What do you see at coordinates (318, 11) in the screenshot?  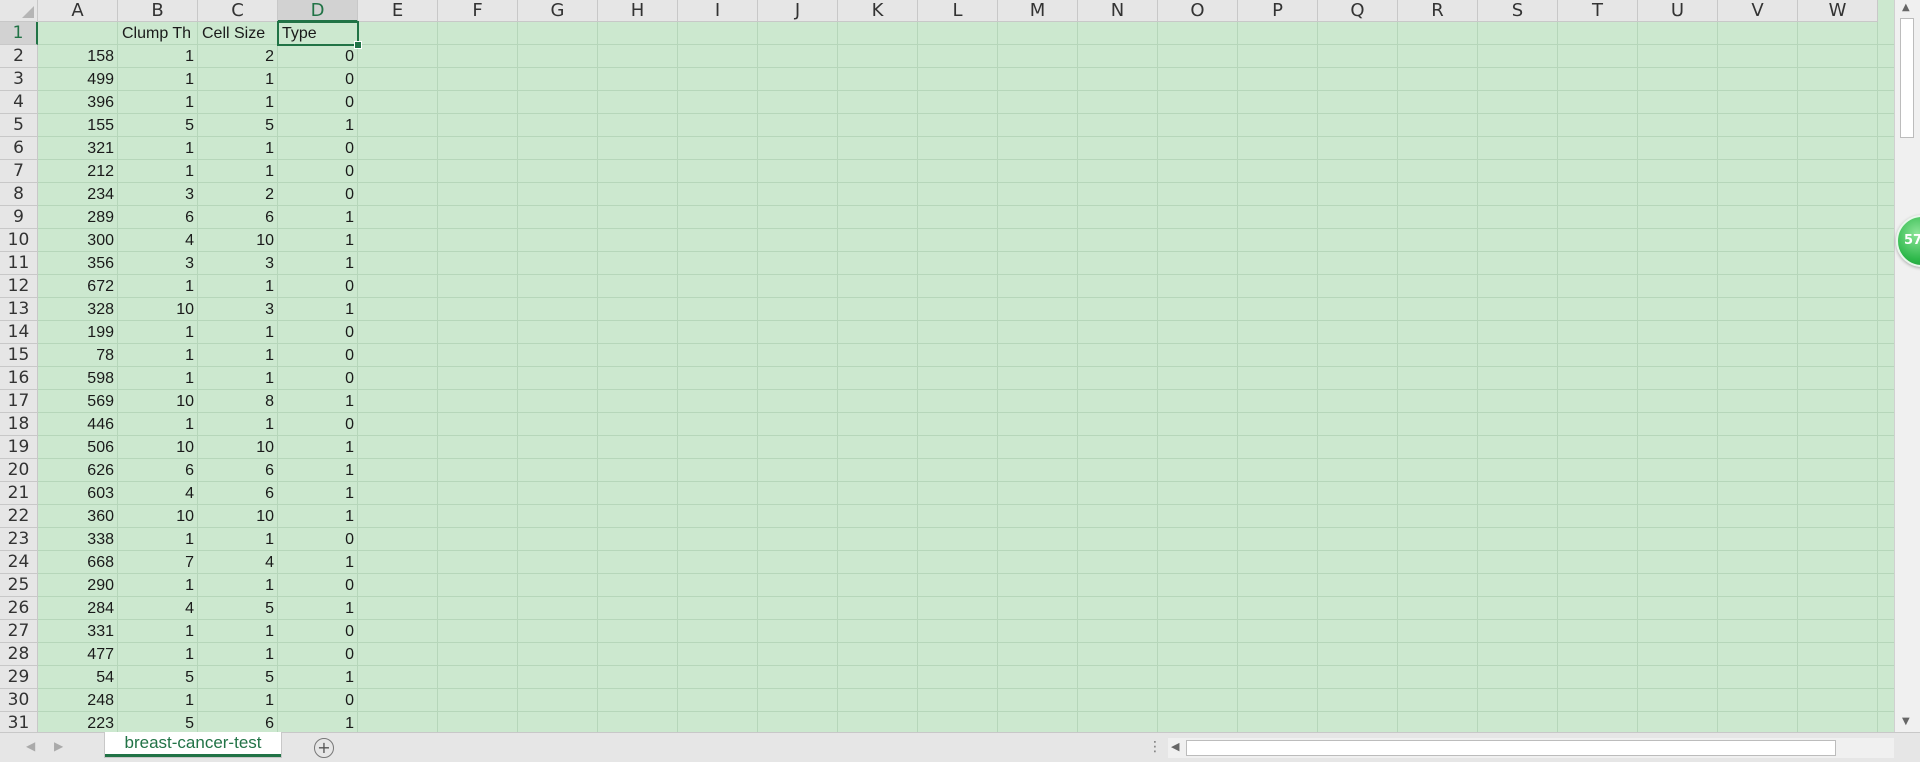 I see `column-header-d: D` at bounding box center [318, 11].